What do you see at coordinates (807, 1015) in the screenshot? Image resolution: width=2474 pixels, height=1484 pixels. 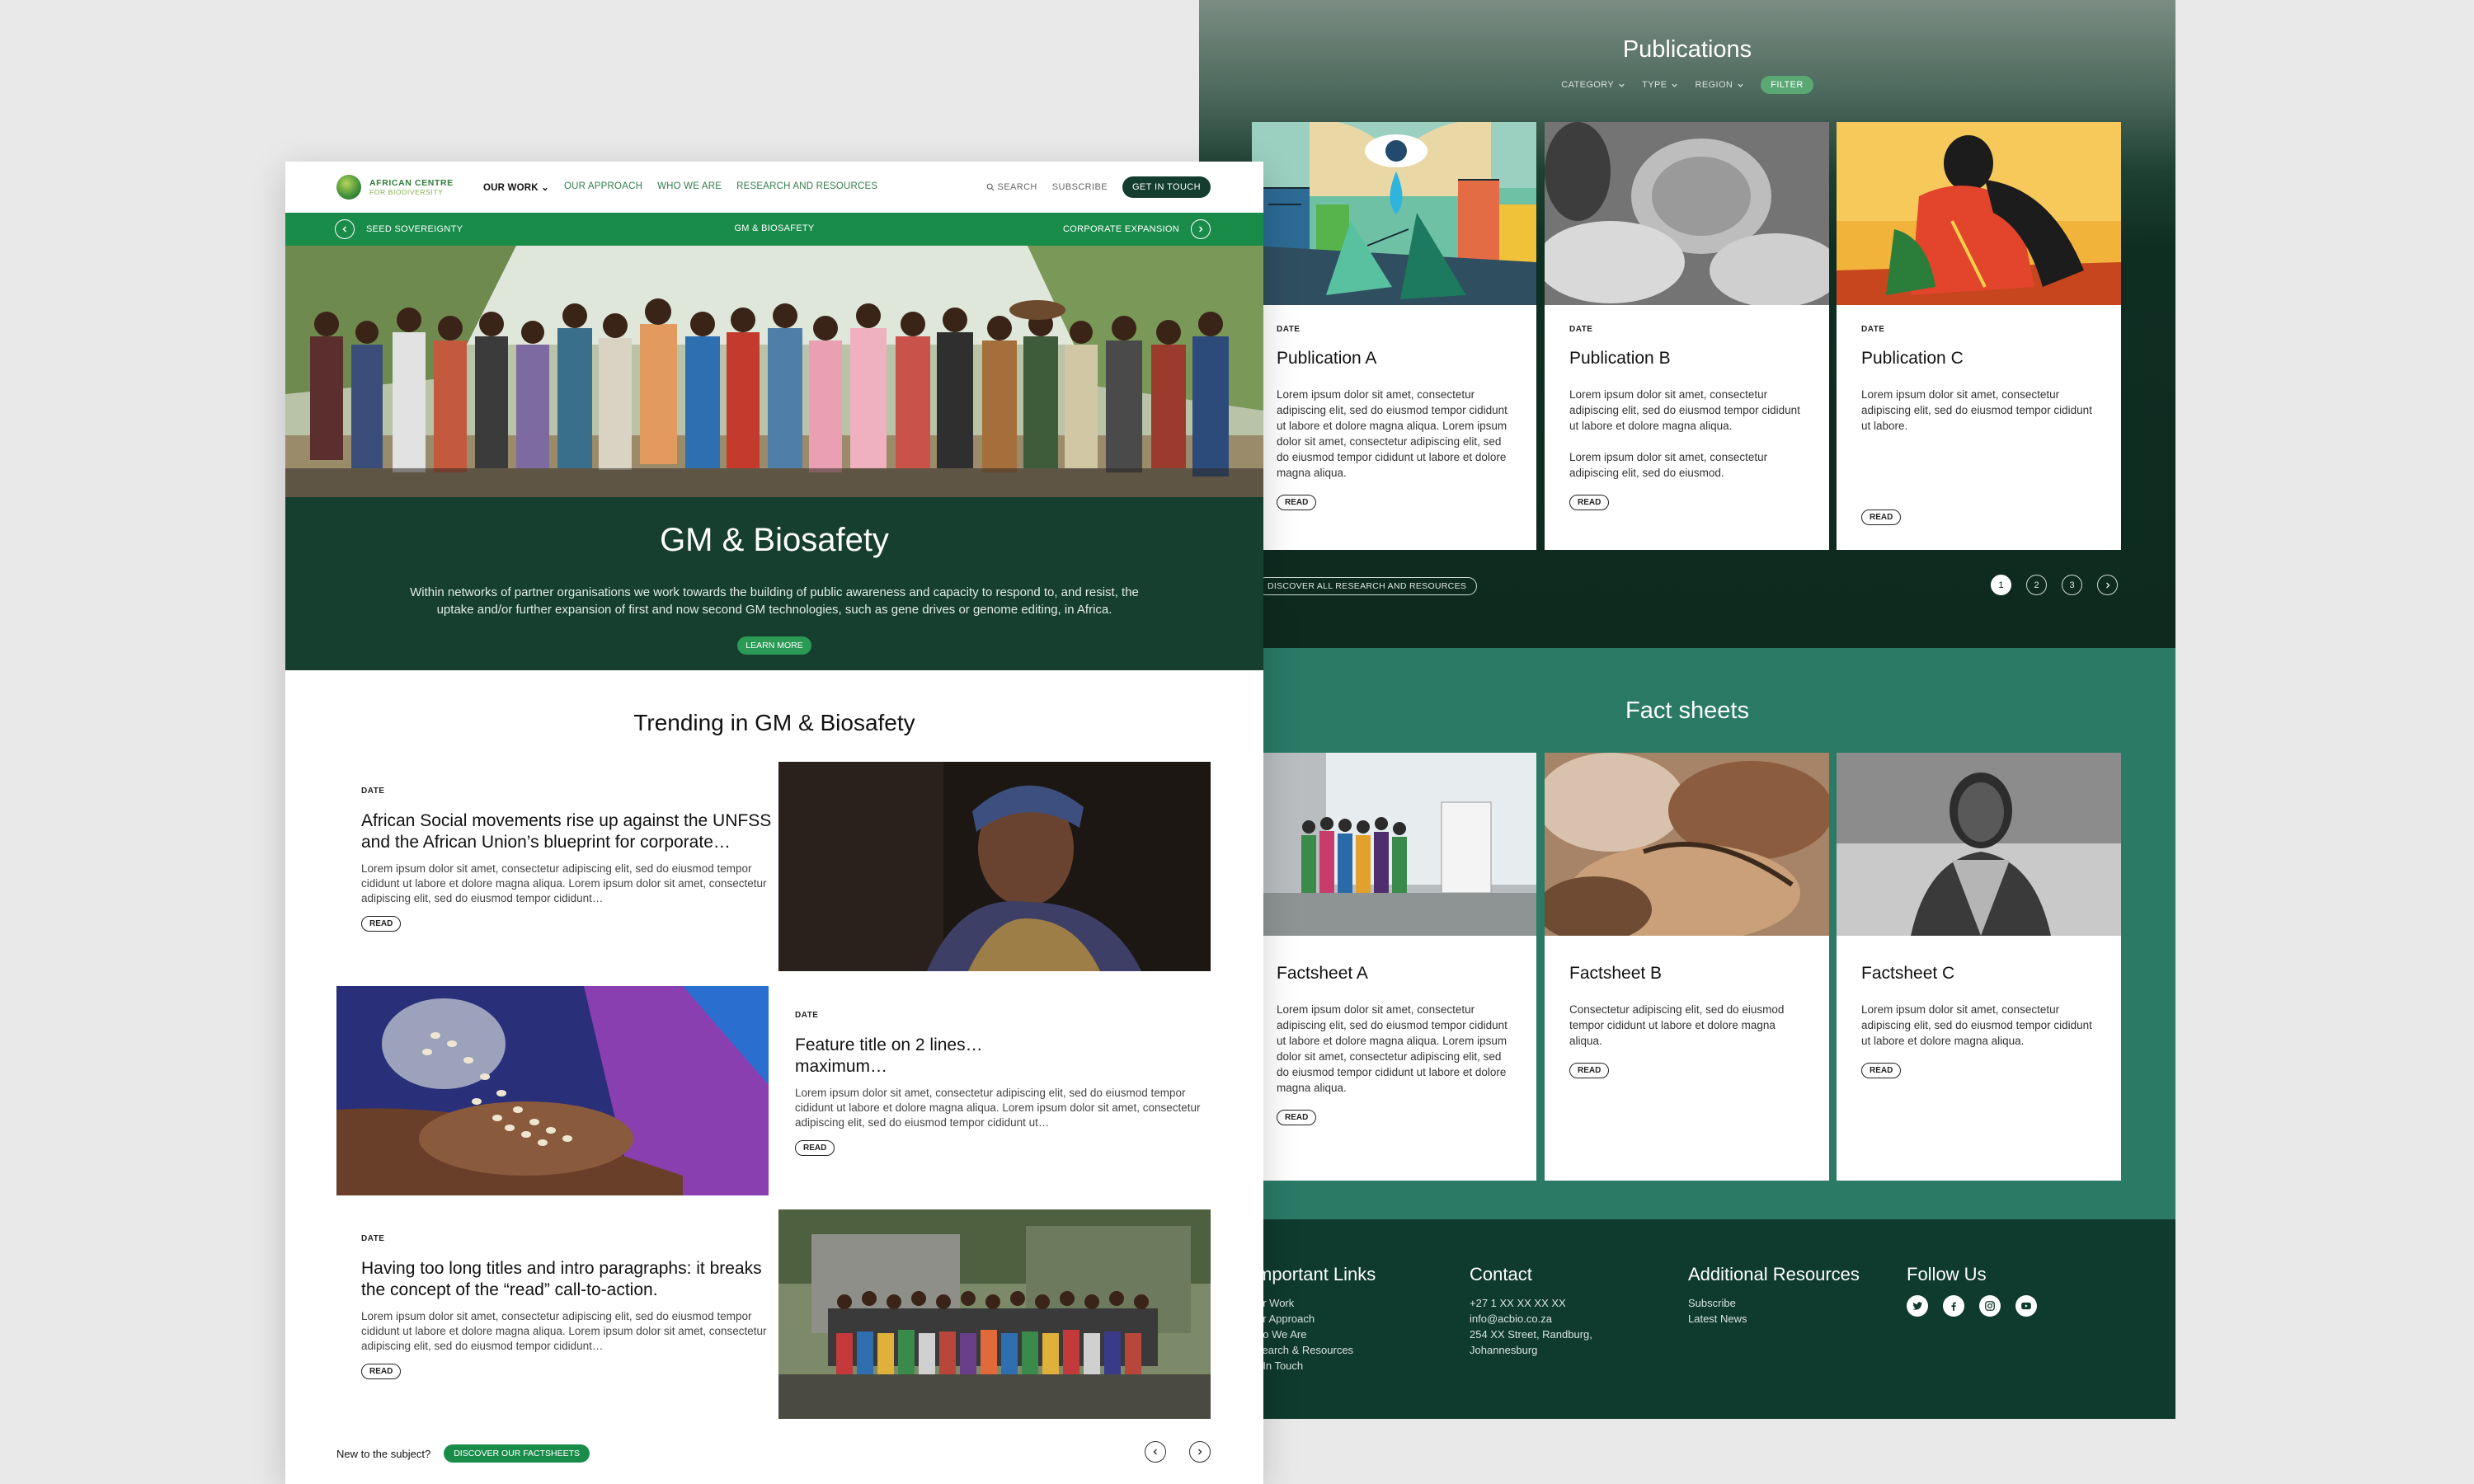 I see `feature-date: DATE` at bounding box center [807, 1015].